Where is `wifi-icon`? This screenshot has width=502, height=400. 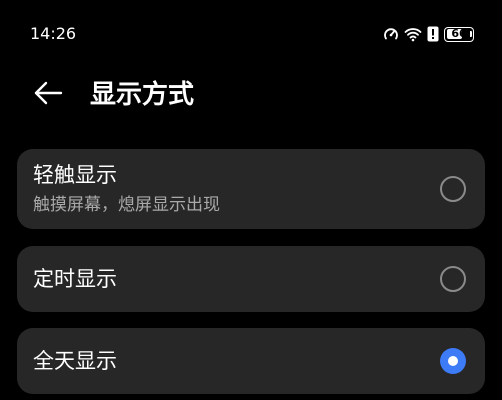 wifi-icon is located at coordinates (413, 34).